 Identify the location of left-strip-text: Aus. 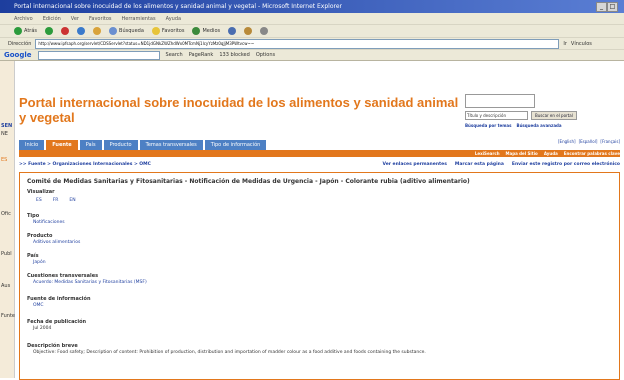
(6, 286).